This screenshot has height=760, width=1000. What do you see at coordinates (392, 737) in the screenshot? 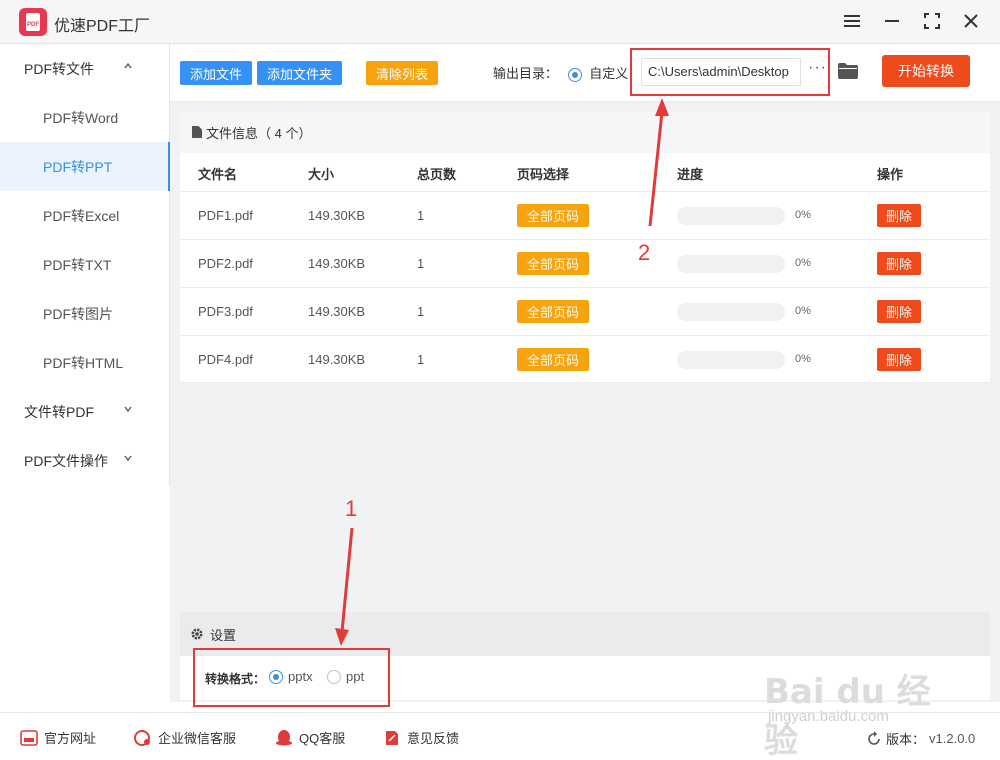
I see `feedback-icon` at bounding box center [392, 737].